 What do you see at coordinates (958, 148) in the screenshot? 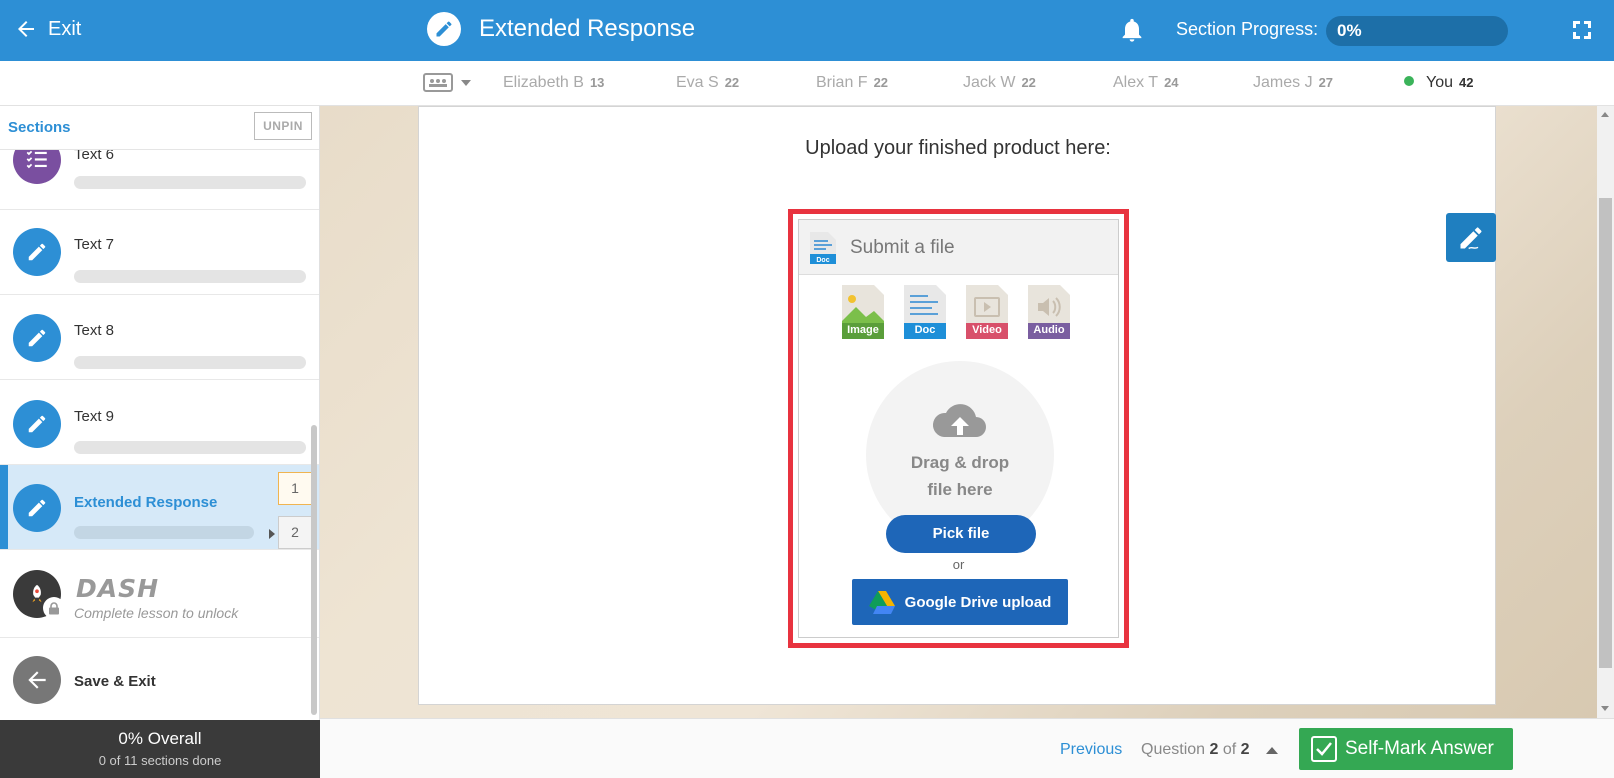
I see `upload-heading: Upload your finished product here:` at bounding box center [958, 148].